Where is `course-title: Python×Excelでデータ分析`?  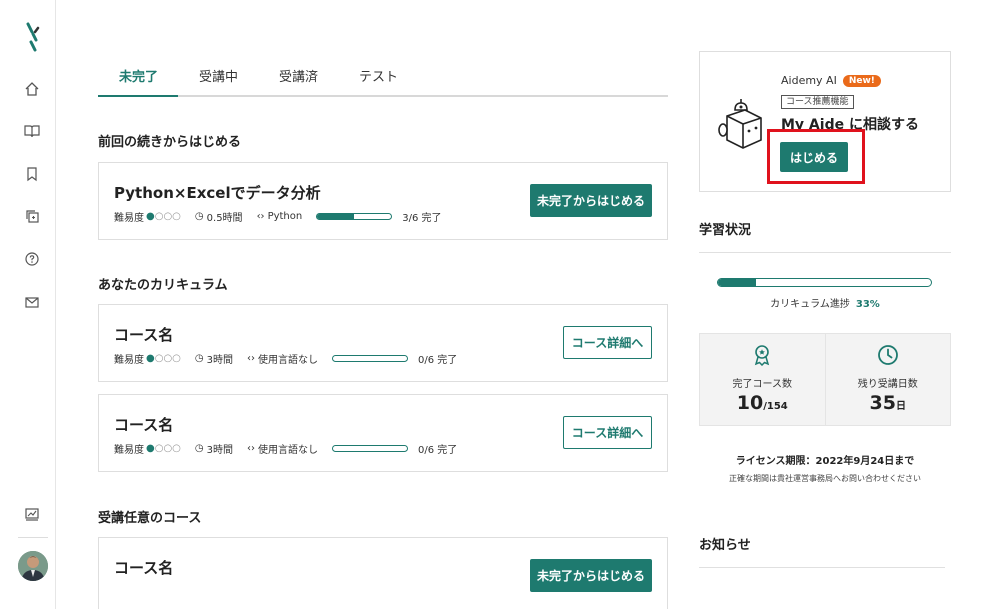 course-title: Python×Excelでデータ分析 is located at coordinates (217, 193).